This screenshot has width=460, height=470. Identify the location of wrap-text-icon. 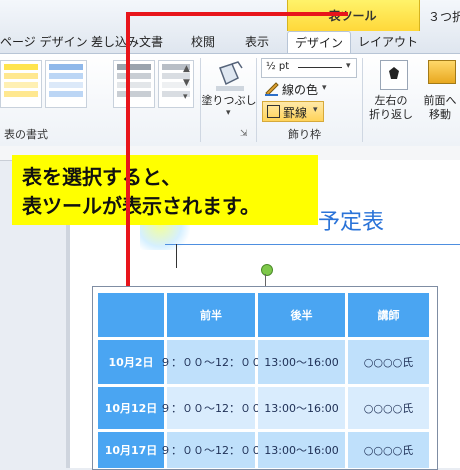
(394, 75).